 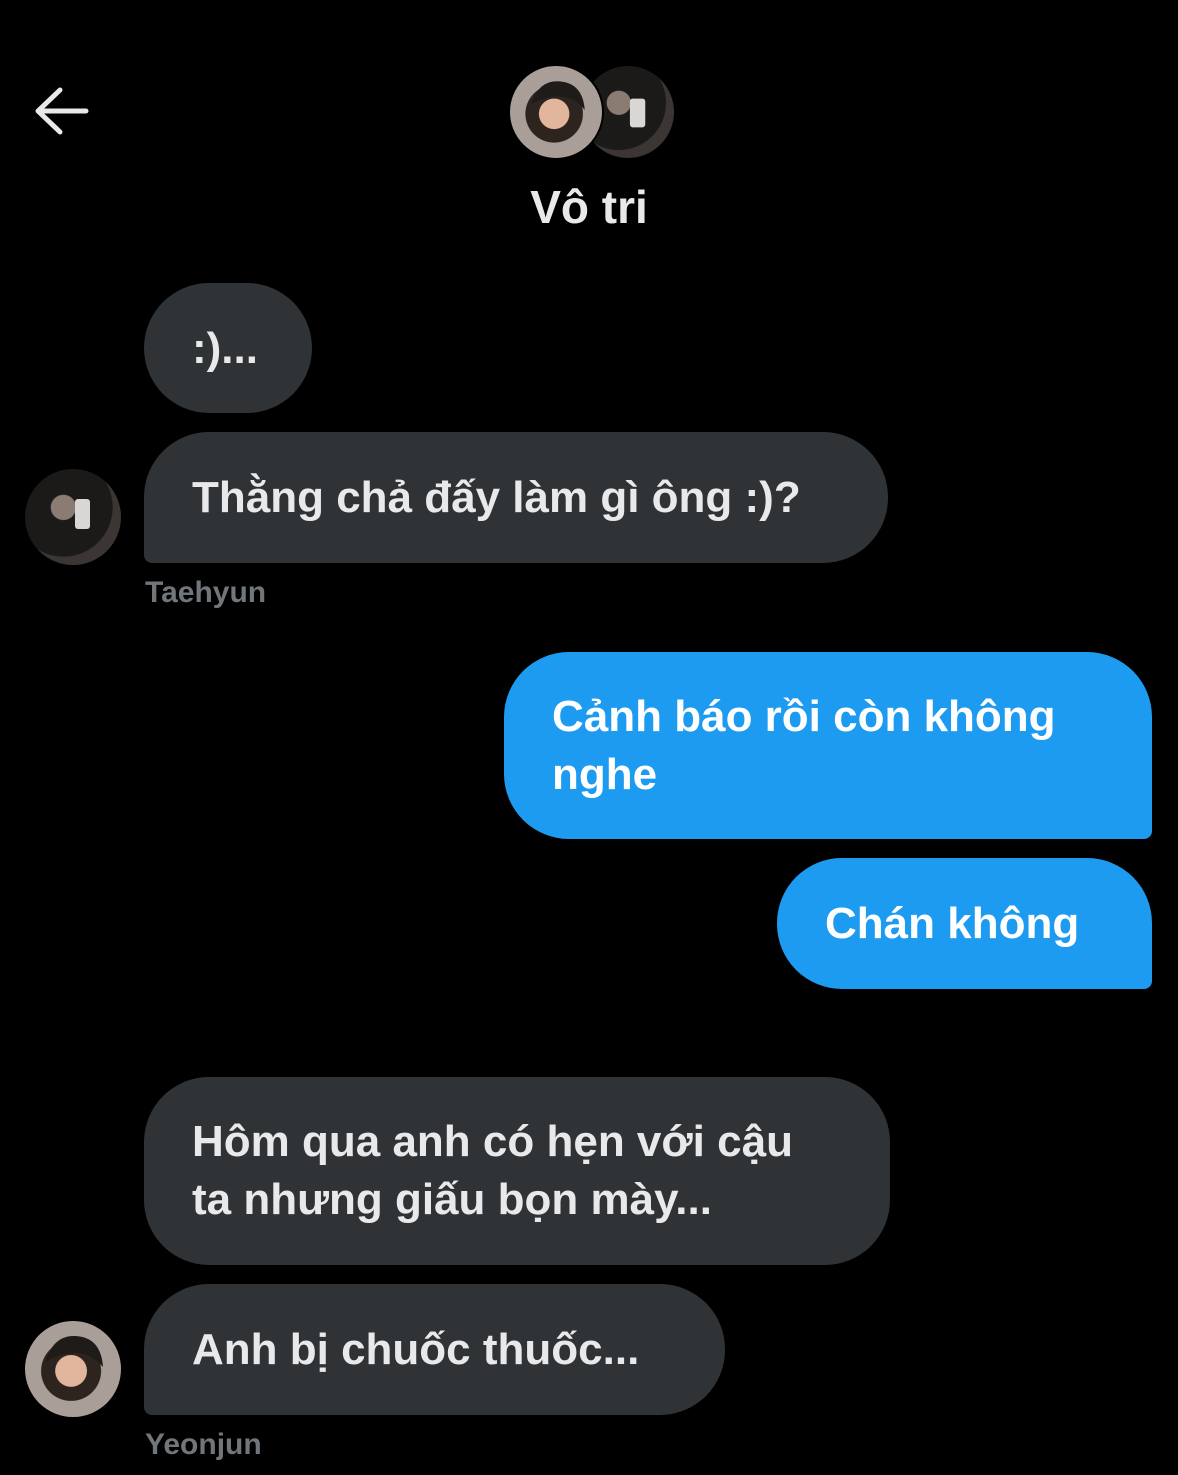 I want to click on group-avatars, so click(x=592, y=113).